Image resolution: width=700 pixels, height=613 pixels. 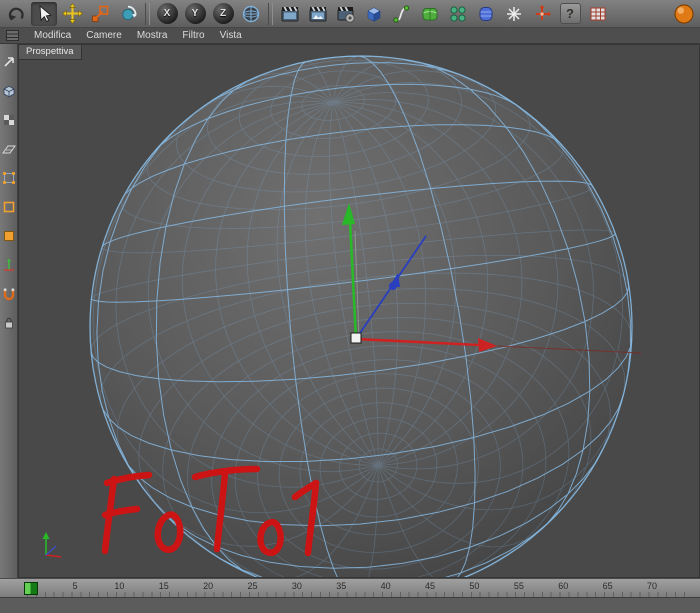 What do you see at coordinates (430, 586) in the screenshot?
I see `timeline-tick-45: 45` at bounding box center [430, 586].